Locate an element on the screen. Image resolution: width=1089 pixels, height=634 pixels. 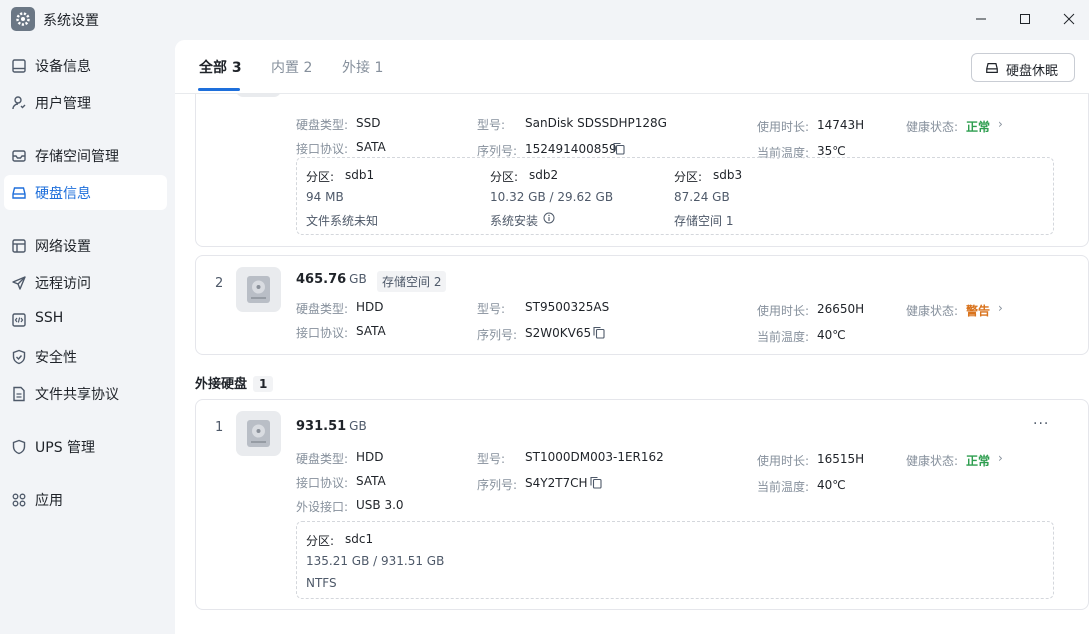
usage-hours-value: 14743H is located at coordinates (841, 125).